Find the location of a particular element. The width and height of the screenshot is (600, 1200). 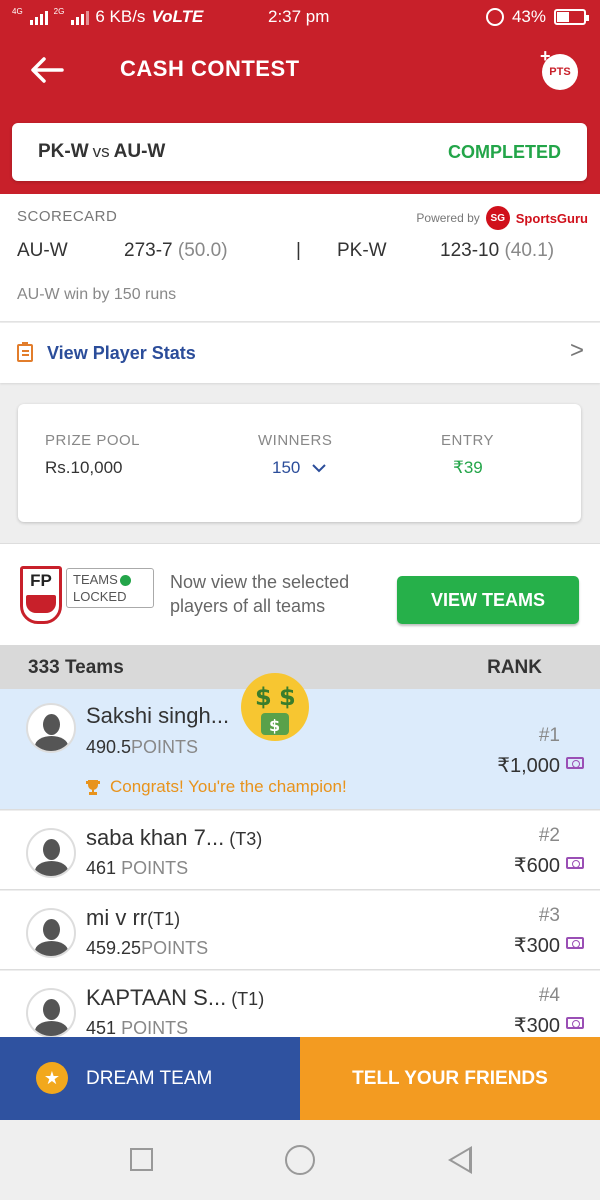

fp-logo-text: FP is located at coordinates (41, 580).